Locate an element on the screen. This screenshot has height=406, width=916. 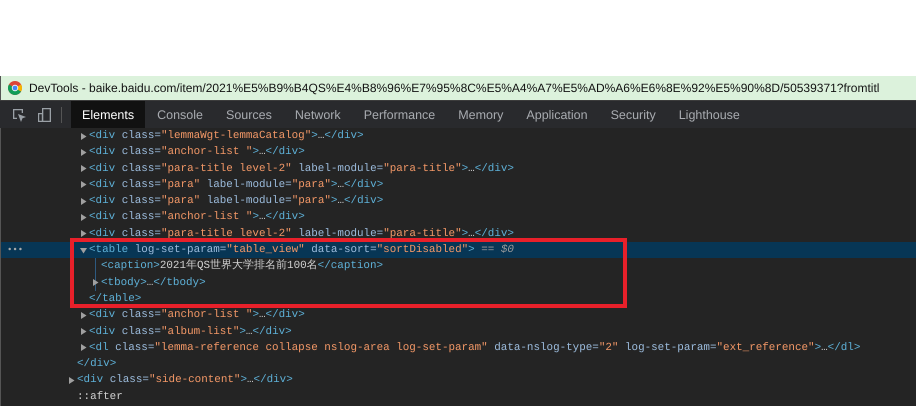
code-line: <table log-set-param="table_view" data-sort="sortDisabled"> == $0 is located at coordinates (301, 250).